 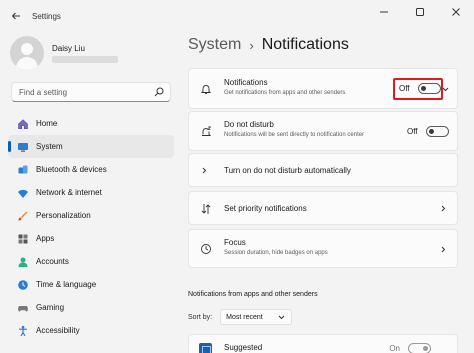 What do you see at coordinates (206, 249) in the screenshot?
I see `focus-icon` at bounding box center [206, 249].